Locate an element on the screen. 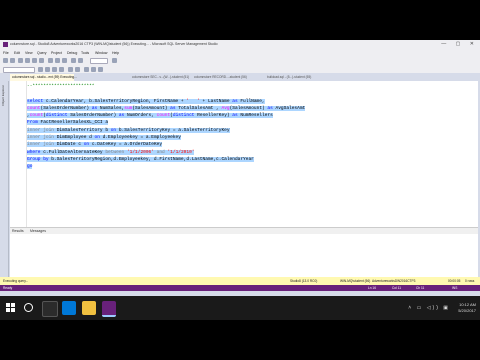  ide-ch: Ch 11 is located at coordinates (420, 288).